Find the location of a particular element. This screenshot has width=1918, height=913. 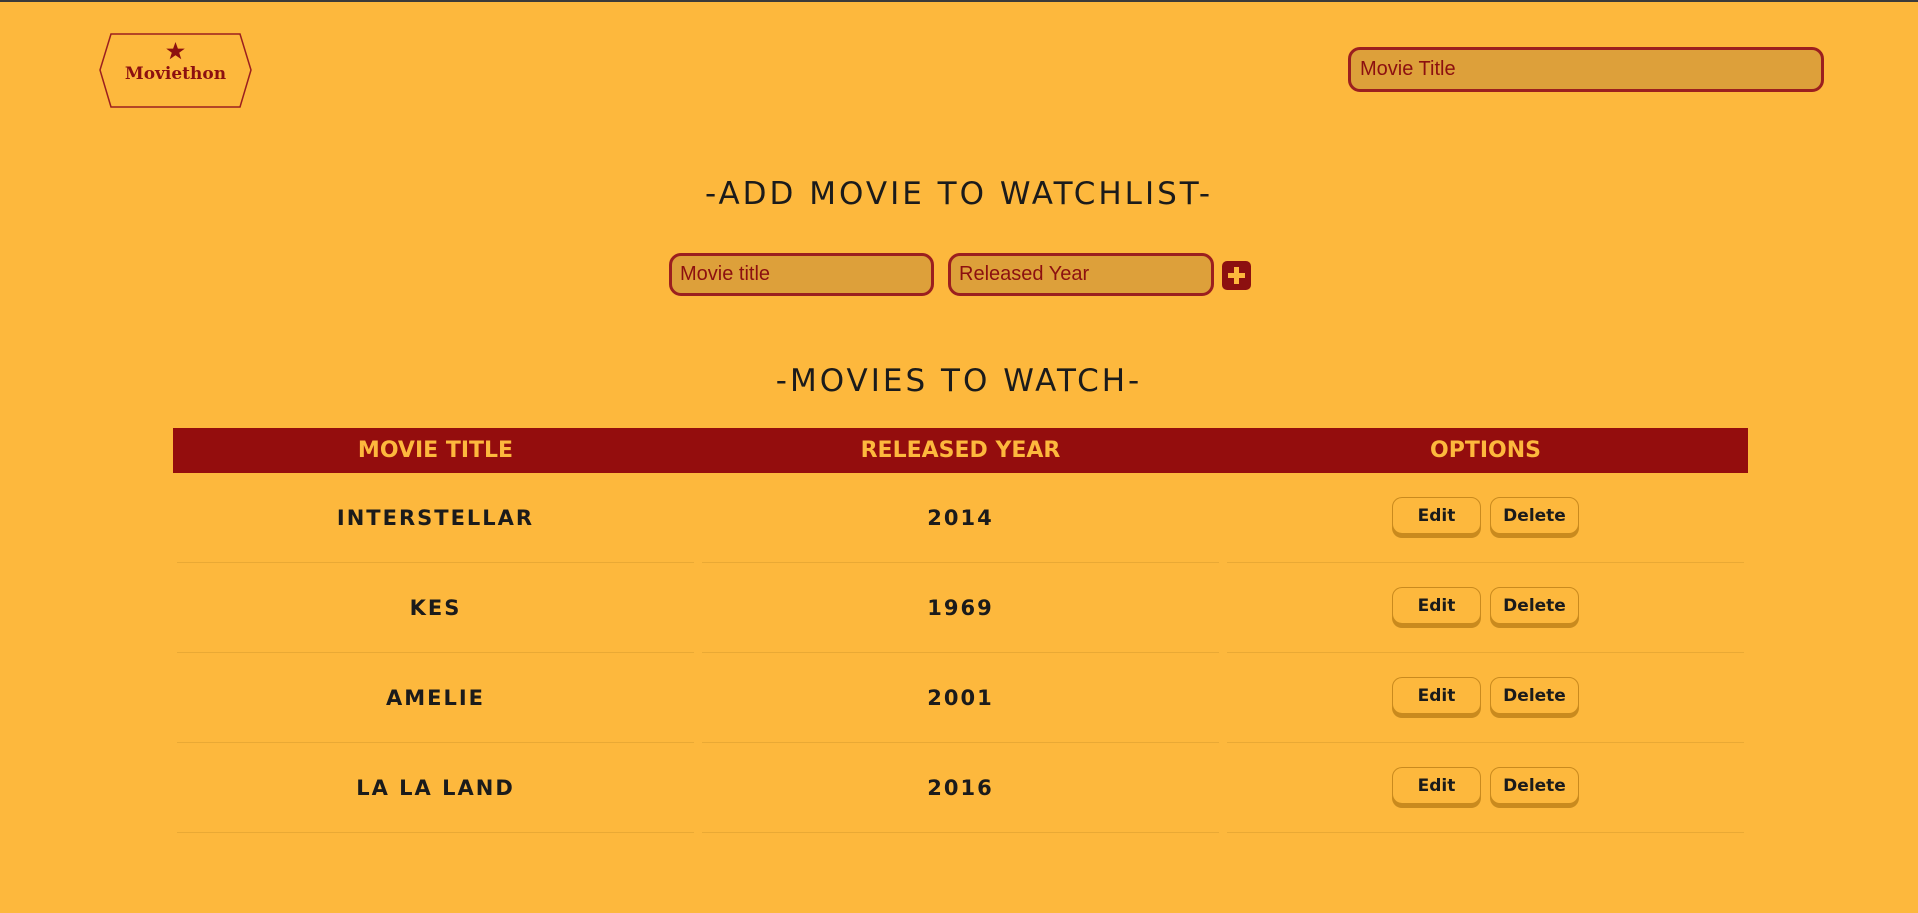

add-movie-heading: -ADD MOVIE TO WATCHLIST- is located at coordinates (959, 194).